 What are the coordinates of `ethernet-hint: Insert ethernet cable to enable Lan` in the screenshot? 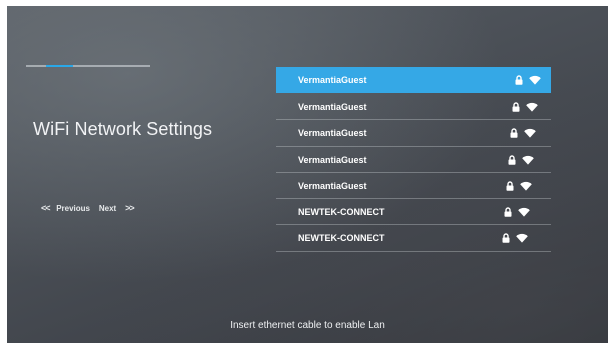 It's located at (307, 325).